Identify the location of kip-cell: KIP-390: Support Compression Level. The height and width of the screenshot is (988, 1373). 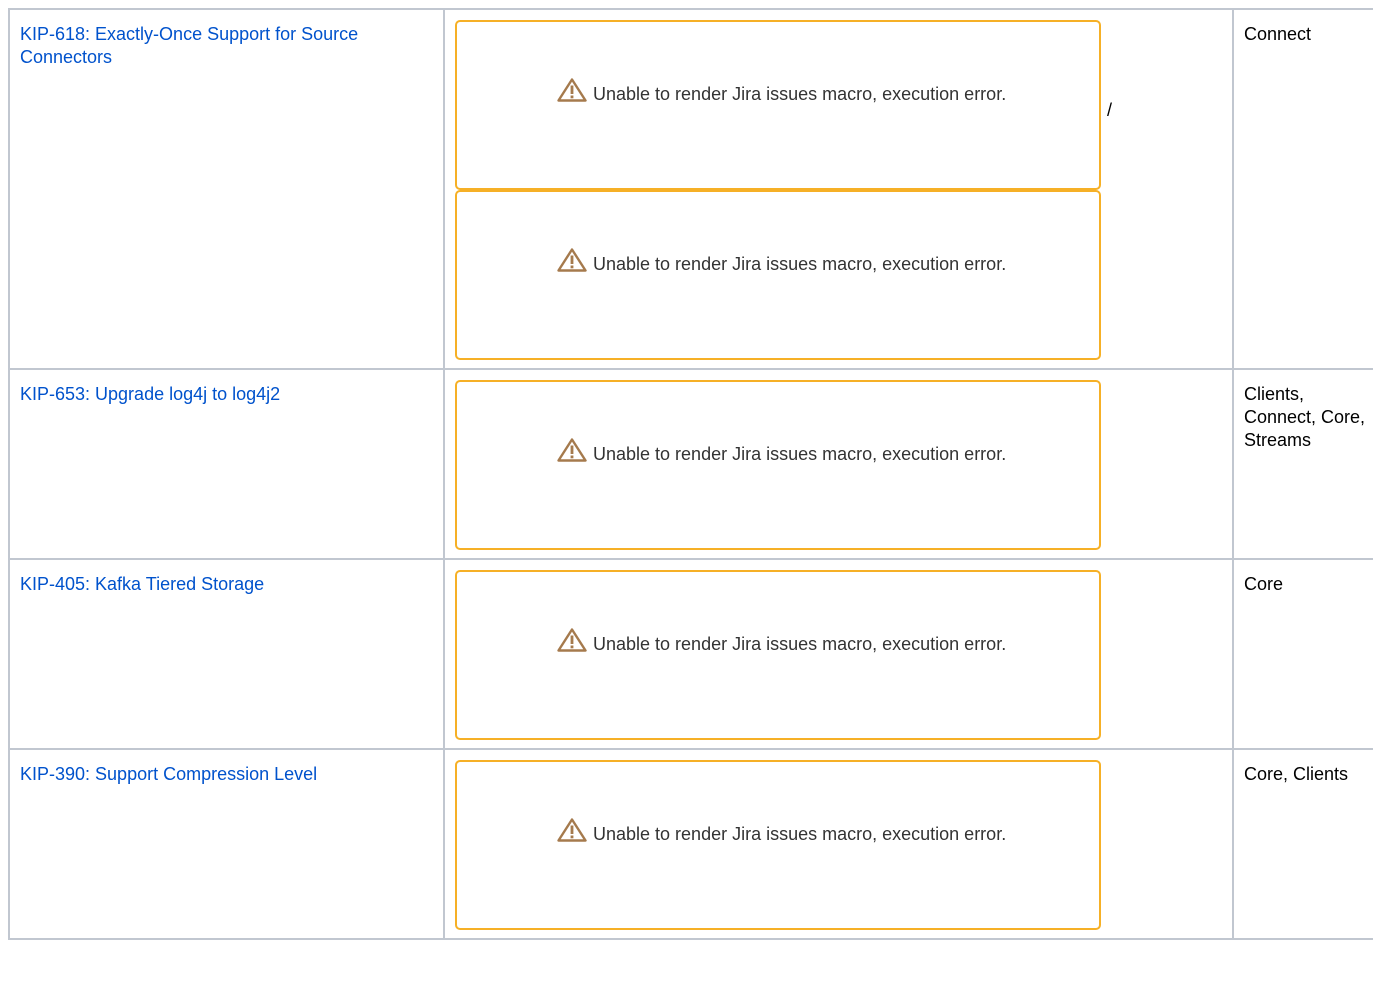
(226, 844).